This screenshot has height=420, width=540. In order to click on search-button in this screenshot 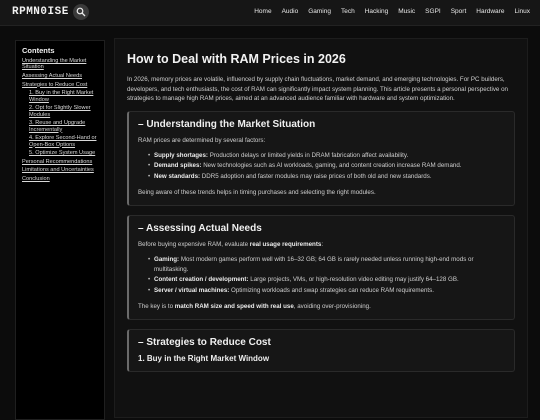, I will do `click(81, 12)`.